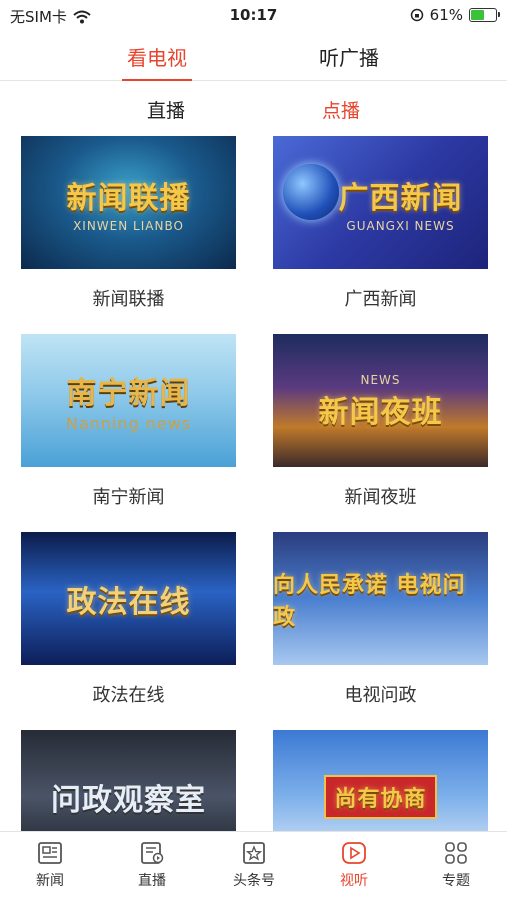 Image resolution: width=507 pixels, height=900 pixels. Describe the element at coordinates (400, 225) in the screenshot. I see `thumbnail-subtitle: GUANGXI NEWS` at that location.